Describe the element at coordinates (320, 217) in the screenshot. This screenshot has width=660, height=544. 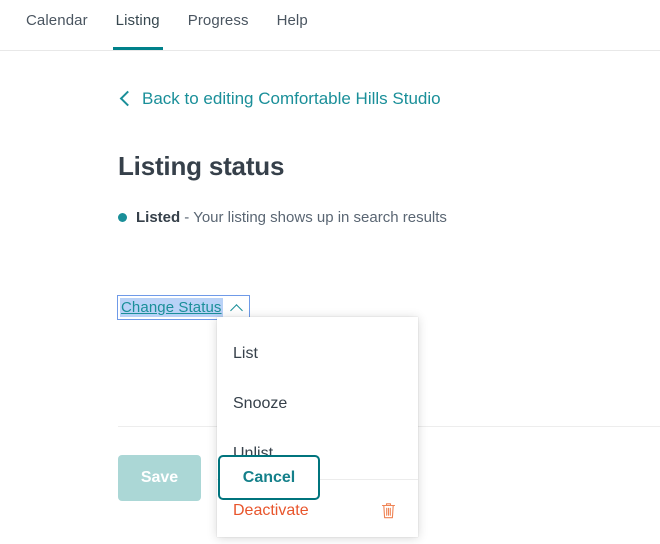
I see `status-description: Your listing shows up in search results` at that location.